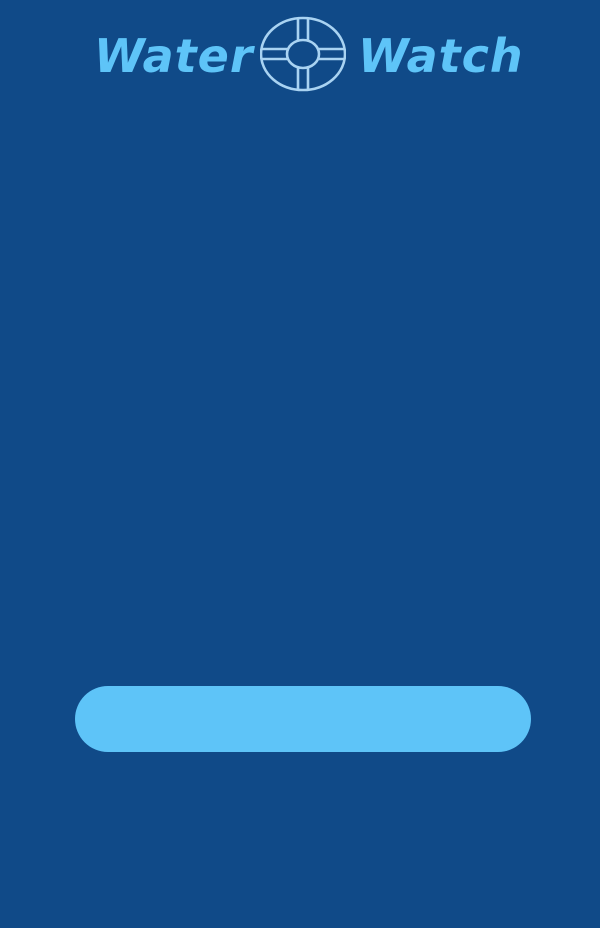  What do you see at coordinates (303, 54) in the screenshot?
I see `lifebuoy-icon` at bounding box center [303, 54].